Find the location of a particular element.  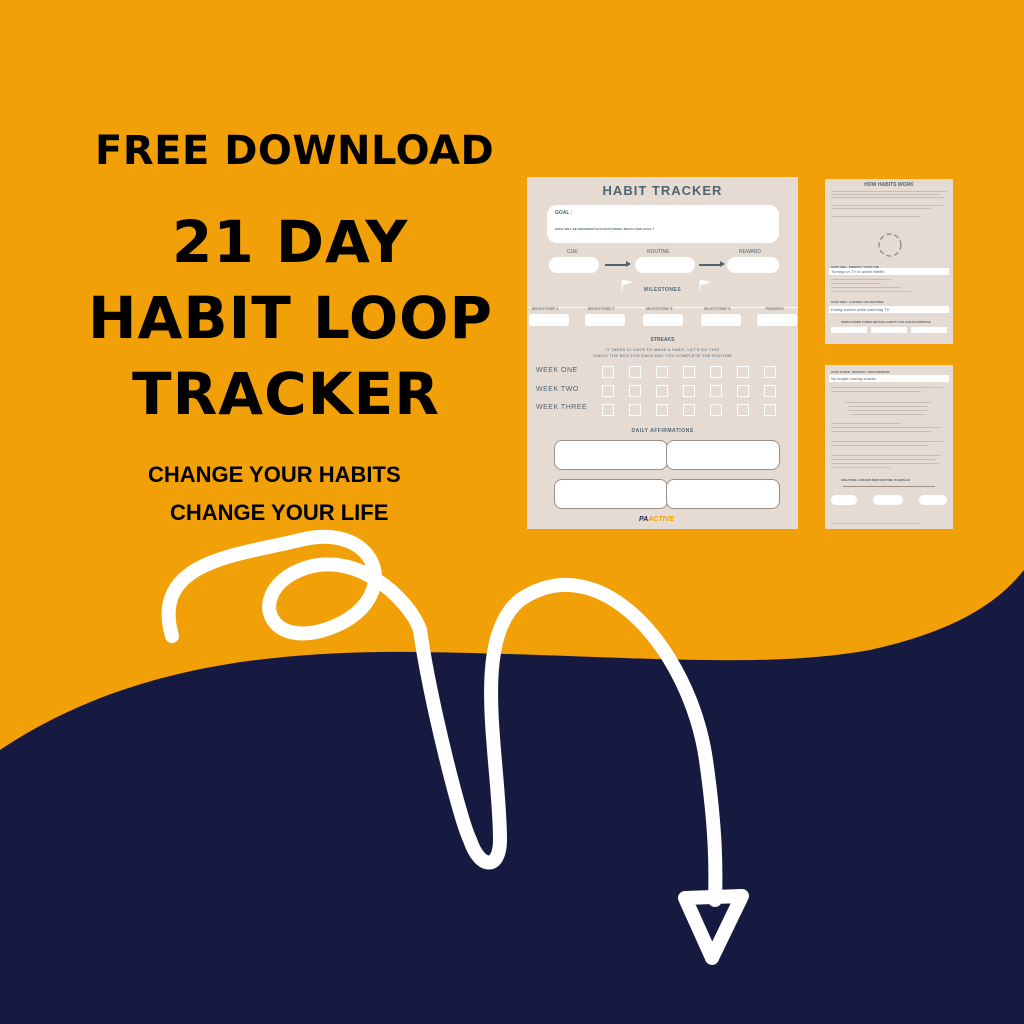

flag-icon is located at coordinates (627, 285).